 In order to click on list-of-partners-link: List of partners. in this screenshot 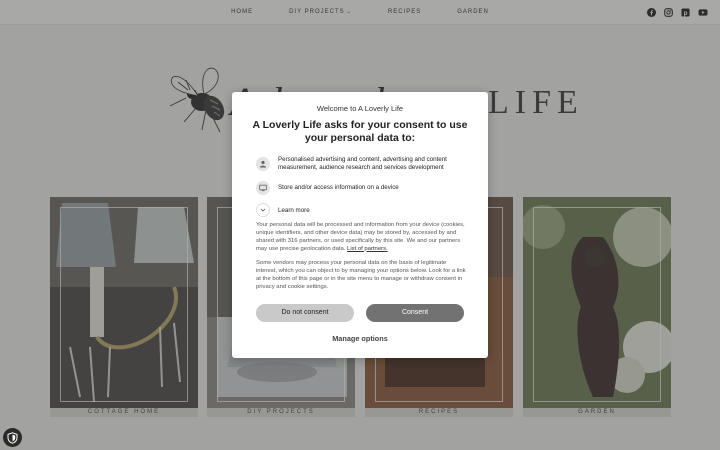, I will do `click(367, 249)`.